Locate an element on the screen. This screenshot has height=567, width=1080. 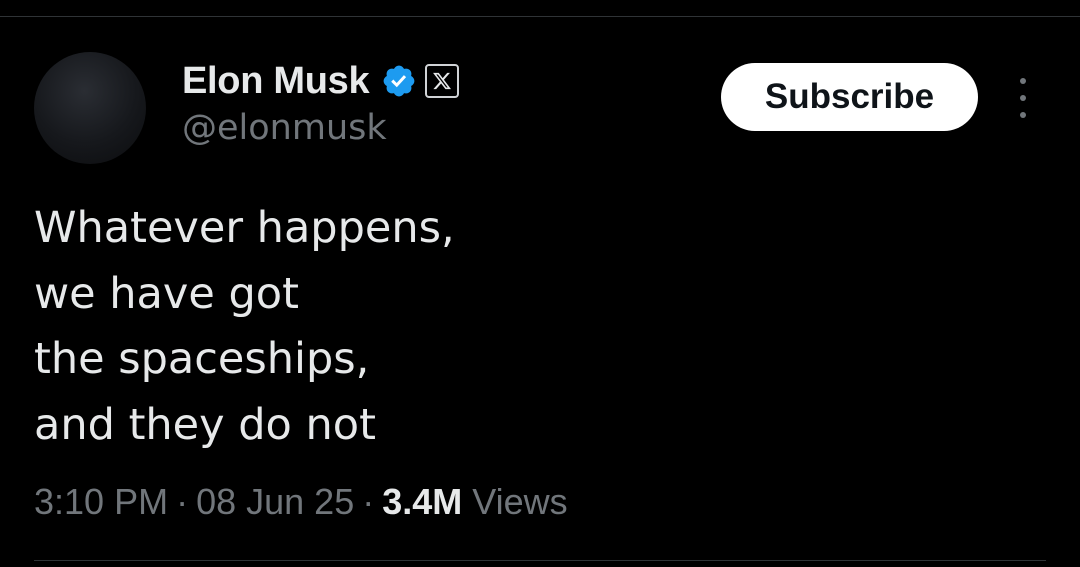
tweet-line: Whatever happens, is located at coordinates (244, 228).